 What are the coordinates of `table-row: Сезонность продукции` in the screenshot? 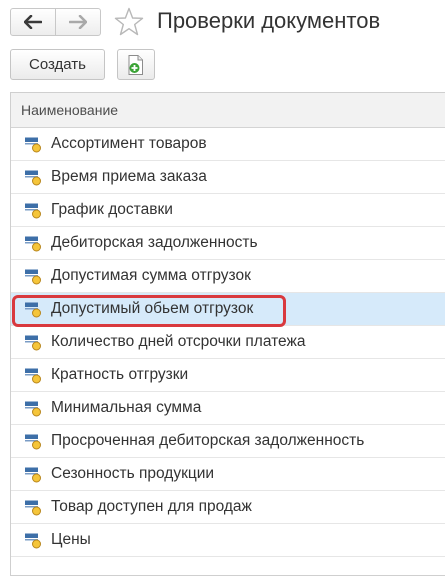 It's located at (228, 474).